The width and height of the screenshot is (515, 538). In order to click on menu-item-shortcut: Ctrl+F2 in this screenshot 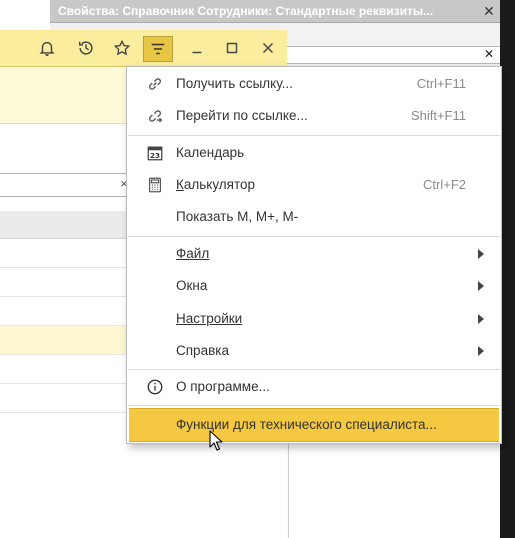, I will do `click(444, 184)`.